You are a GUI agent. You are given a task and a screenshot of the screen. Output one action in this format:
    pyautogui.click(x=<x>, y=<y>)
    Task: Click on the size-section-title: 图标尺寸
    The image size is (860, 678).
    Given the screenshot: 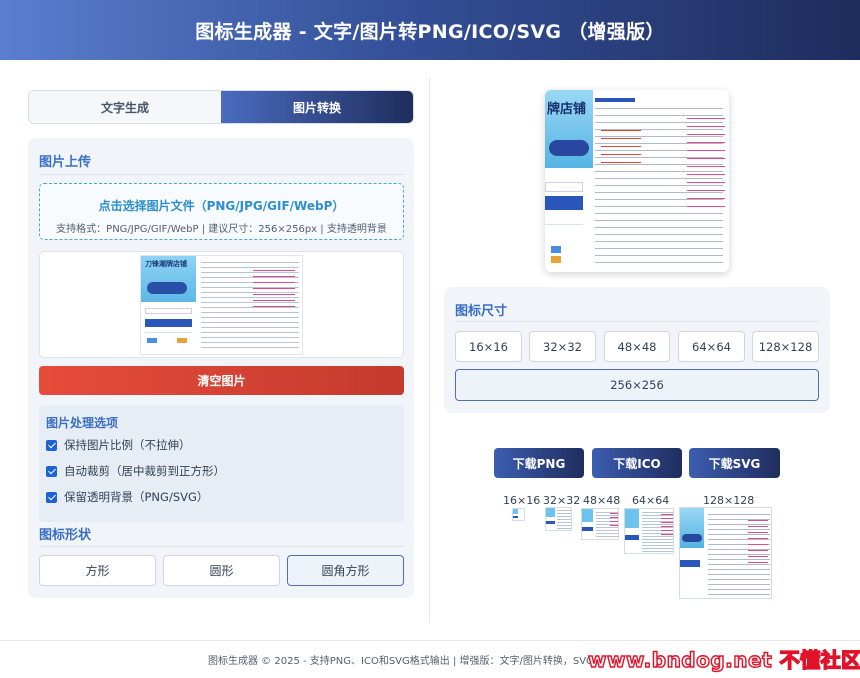 What is the action you would take?
    pyautogui.click(x=481, y=311)
    